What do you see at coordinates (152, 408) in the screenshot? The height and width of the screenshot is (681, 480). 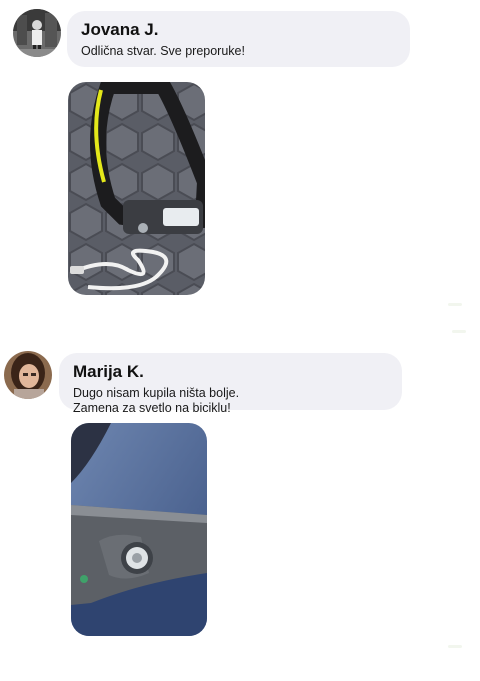 I see `review-text-line: Zamena za svetlo na biciklu!` at bounding box center [152, 408].